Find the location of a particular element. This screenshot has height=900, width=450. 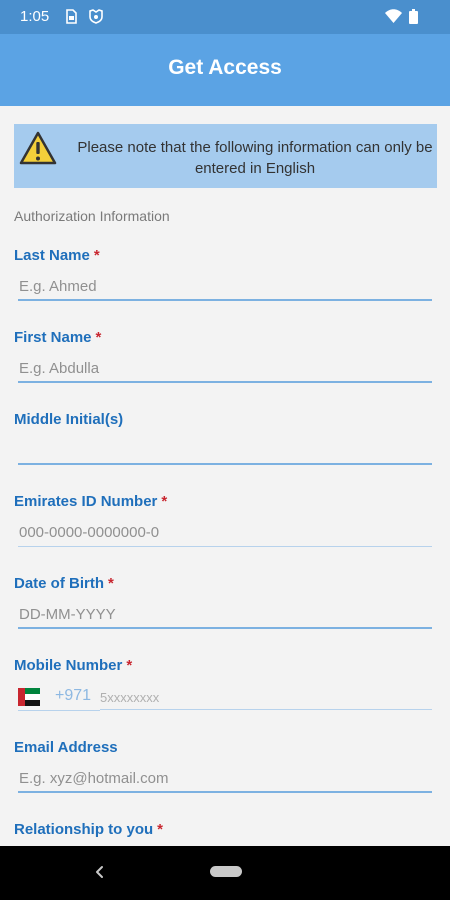

date-of-birth-label: Date of Birth * is located at coordinates (64, 583).